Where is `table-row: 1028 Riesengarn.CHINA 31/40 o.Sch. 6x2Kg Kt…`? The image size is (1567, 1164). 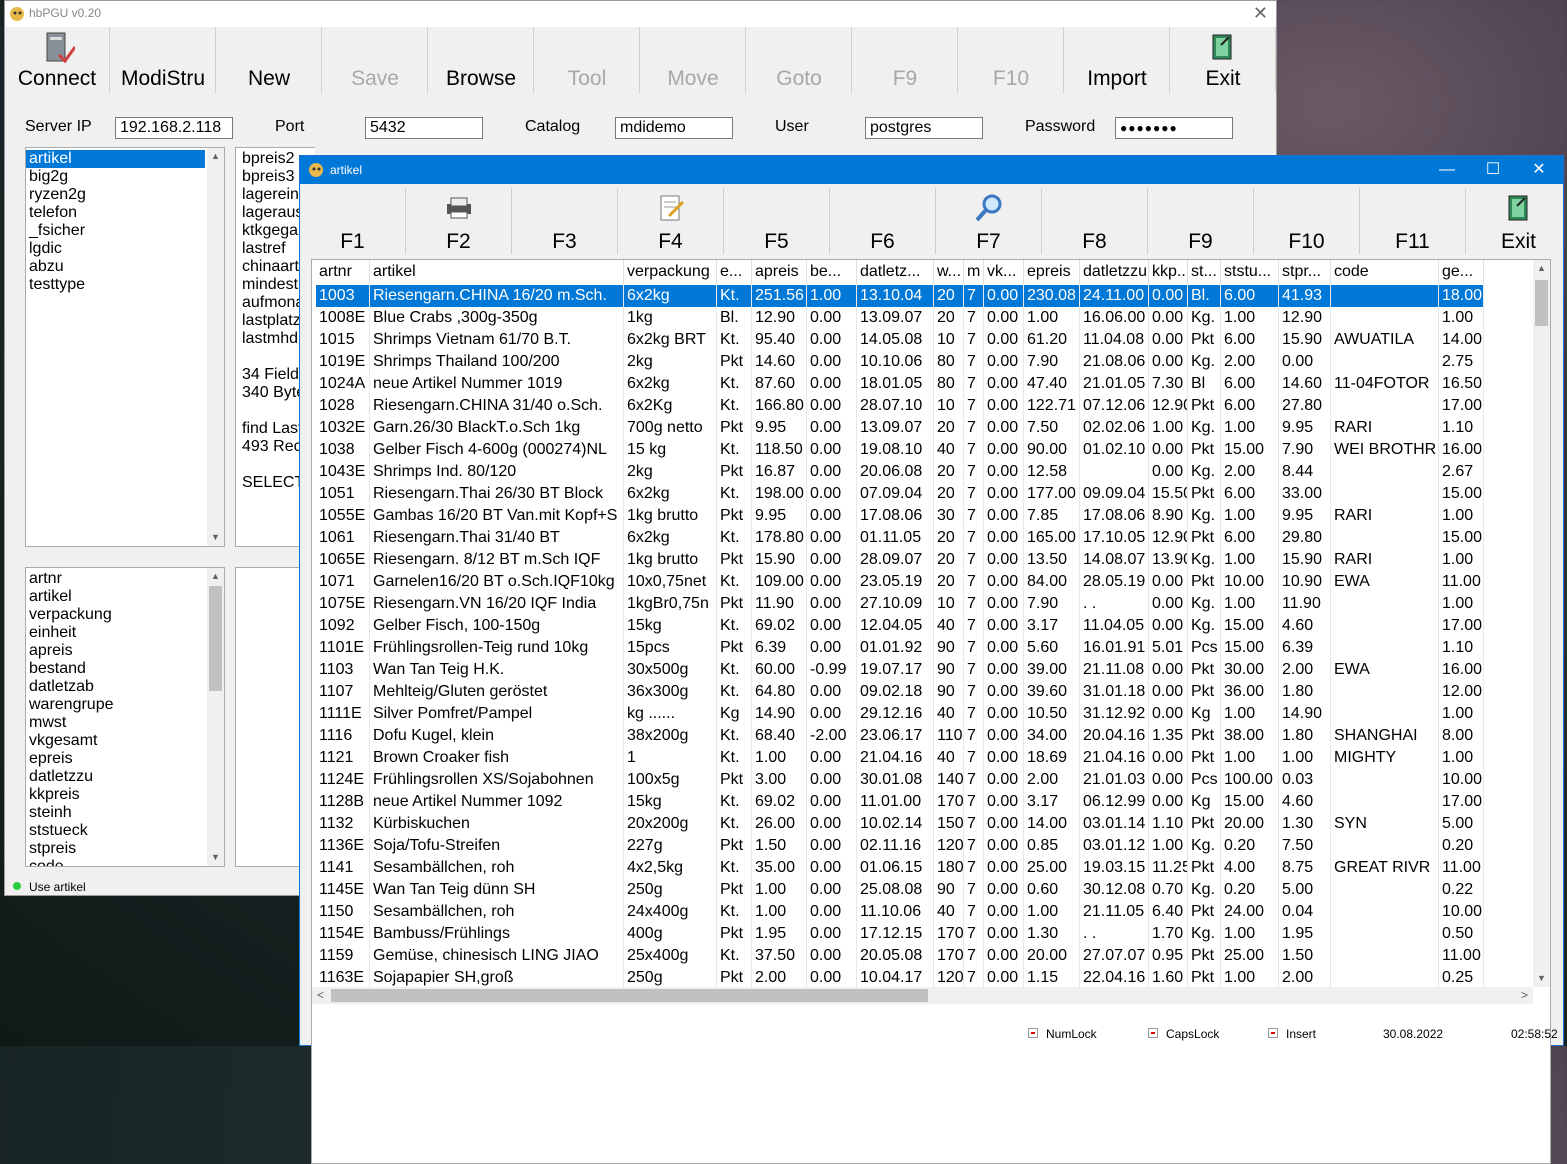 table-row: 1028 Riesengarn.CHINA 31/40 o.Sch. 6x2Kg Kt… is located at coordinates (900, 406).